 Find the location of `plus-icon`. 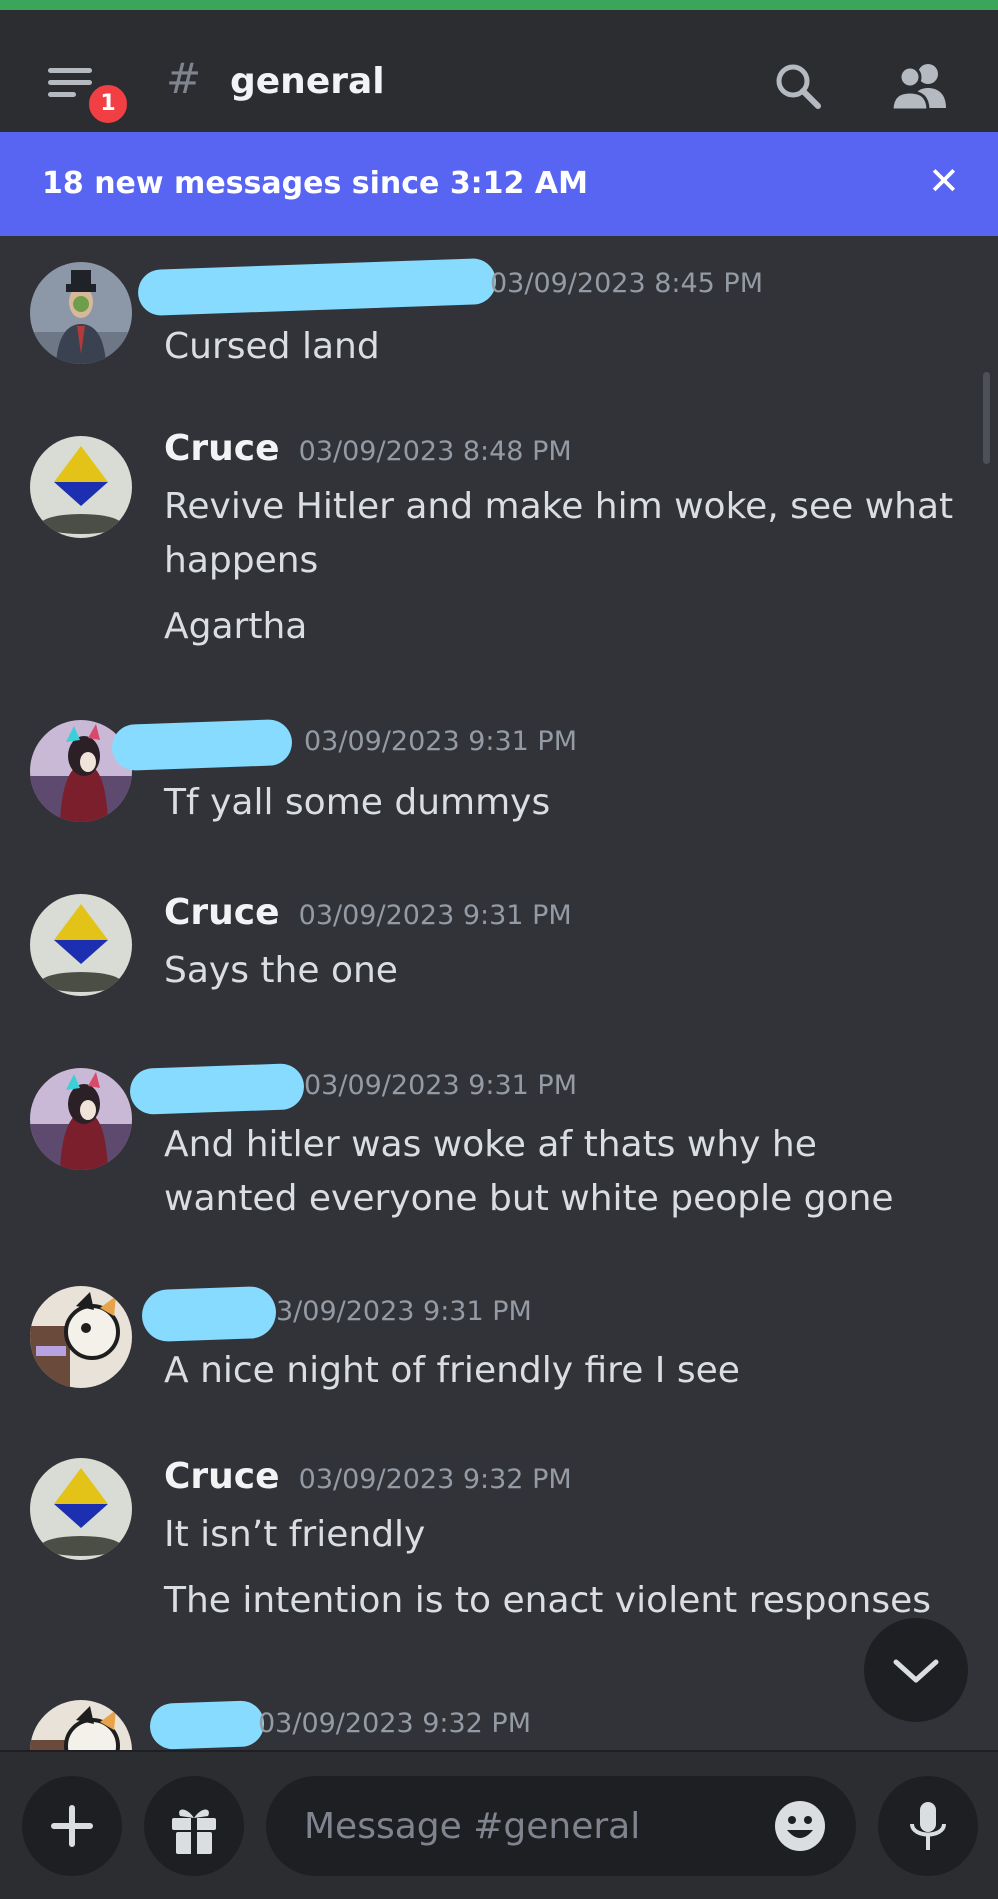

plus-icon is located at coordinates (72, 1826).